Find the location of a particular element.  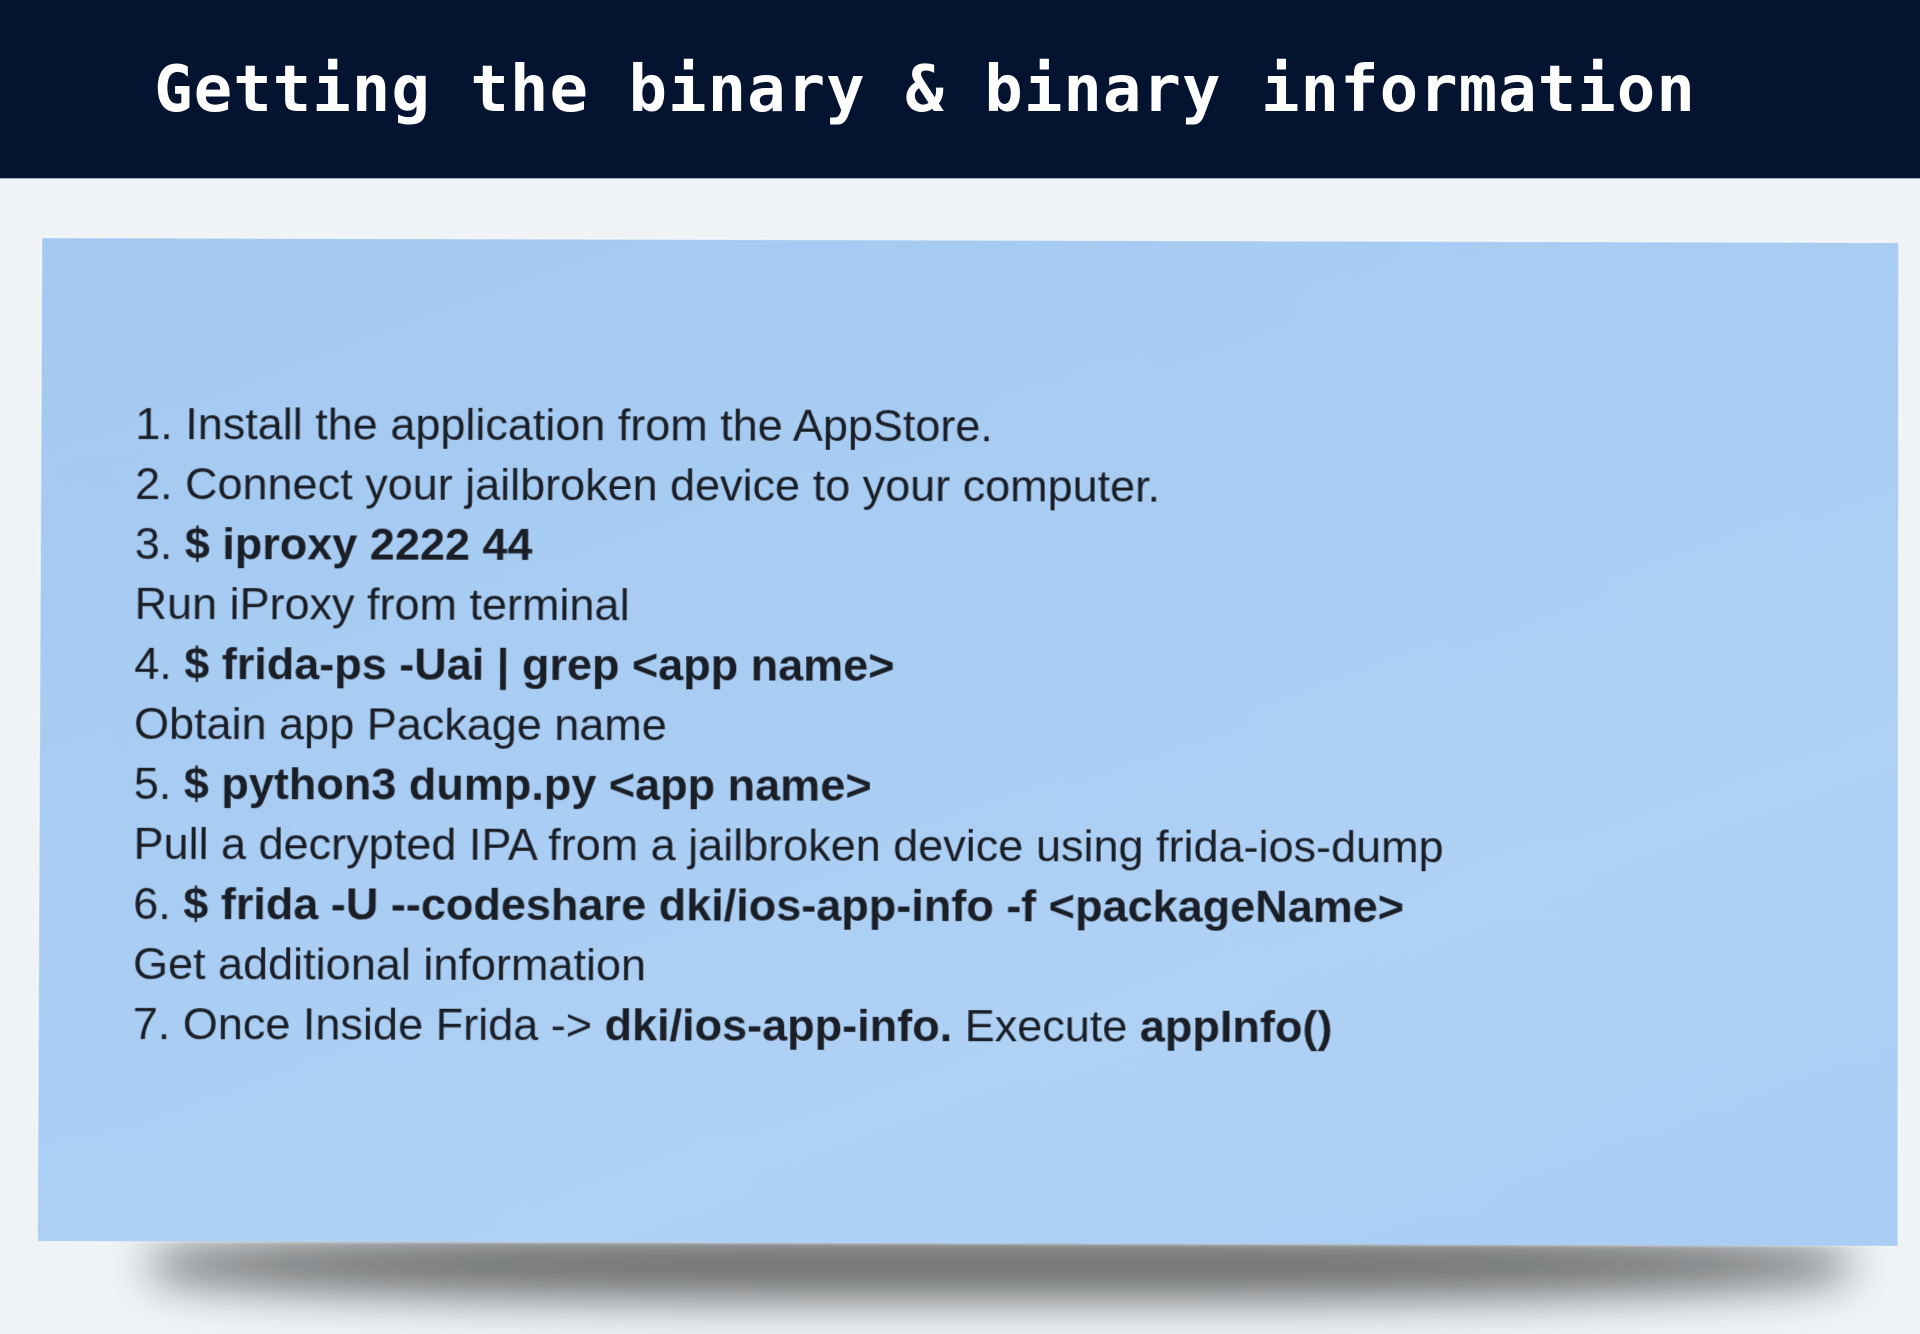

step-description: Obtain app Package name is located at coordinates (400, 724).